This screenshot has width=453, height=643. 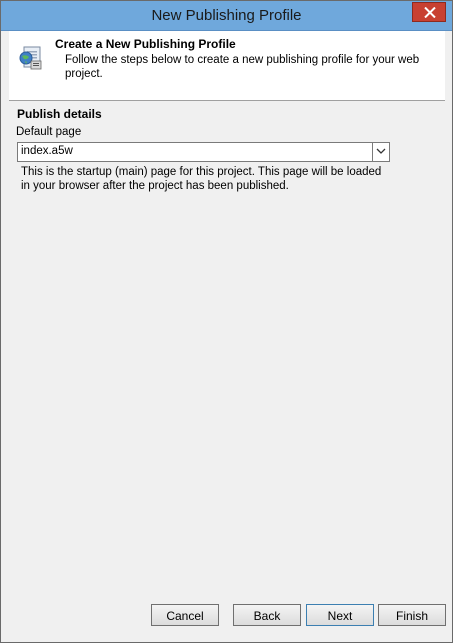 I want to click on cancel-button: Cancel, so click(x=185, y=615).